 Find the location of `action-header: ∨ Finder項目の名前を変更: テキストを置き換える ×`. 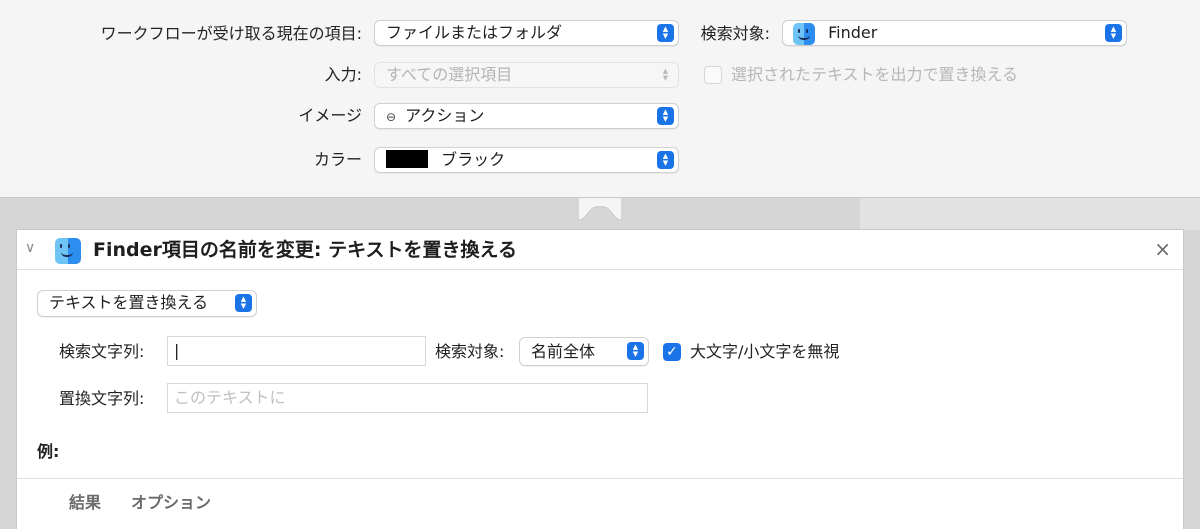

action-header: ∨ Finder項目の名前を変更: テキストを置き換える × is located at coordinates (600, 250).